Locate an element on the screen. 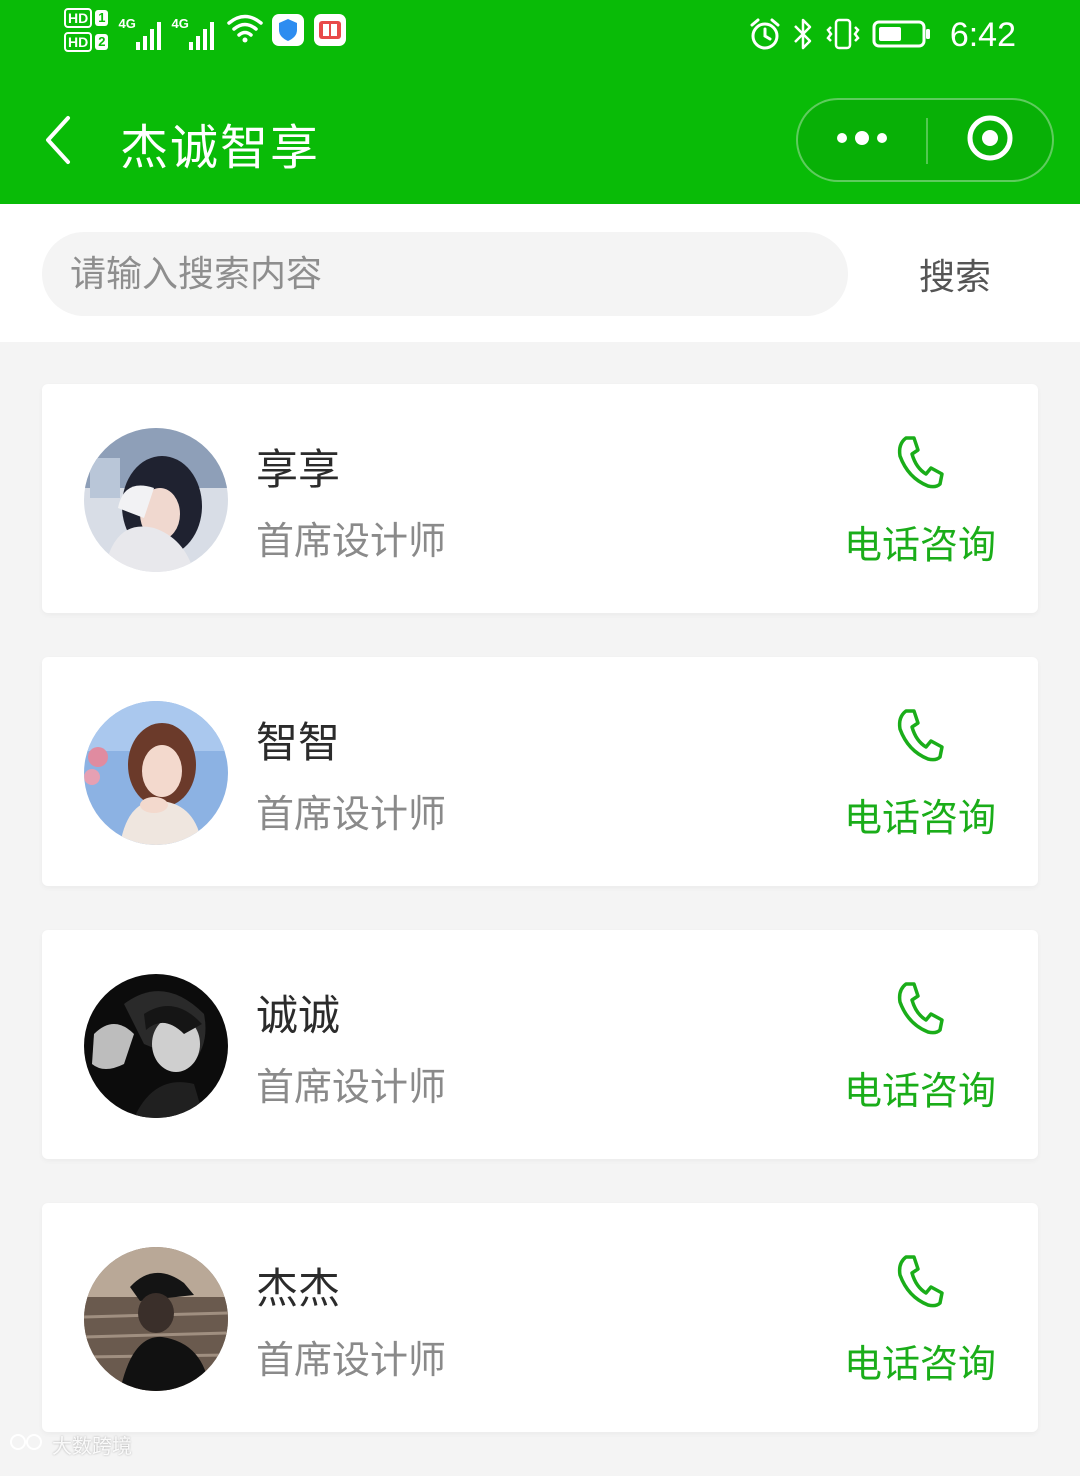 The image size is (1080, 1476). designer-card: 享享 首席设计师 电话咨询 is located at coordinates (540, 498).